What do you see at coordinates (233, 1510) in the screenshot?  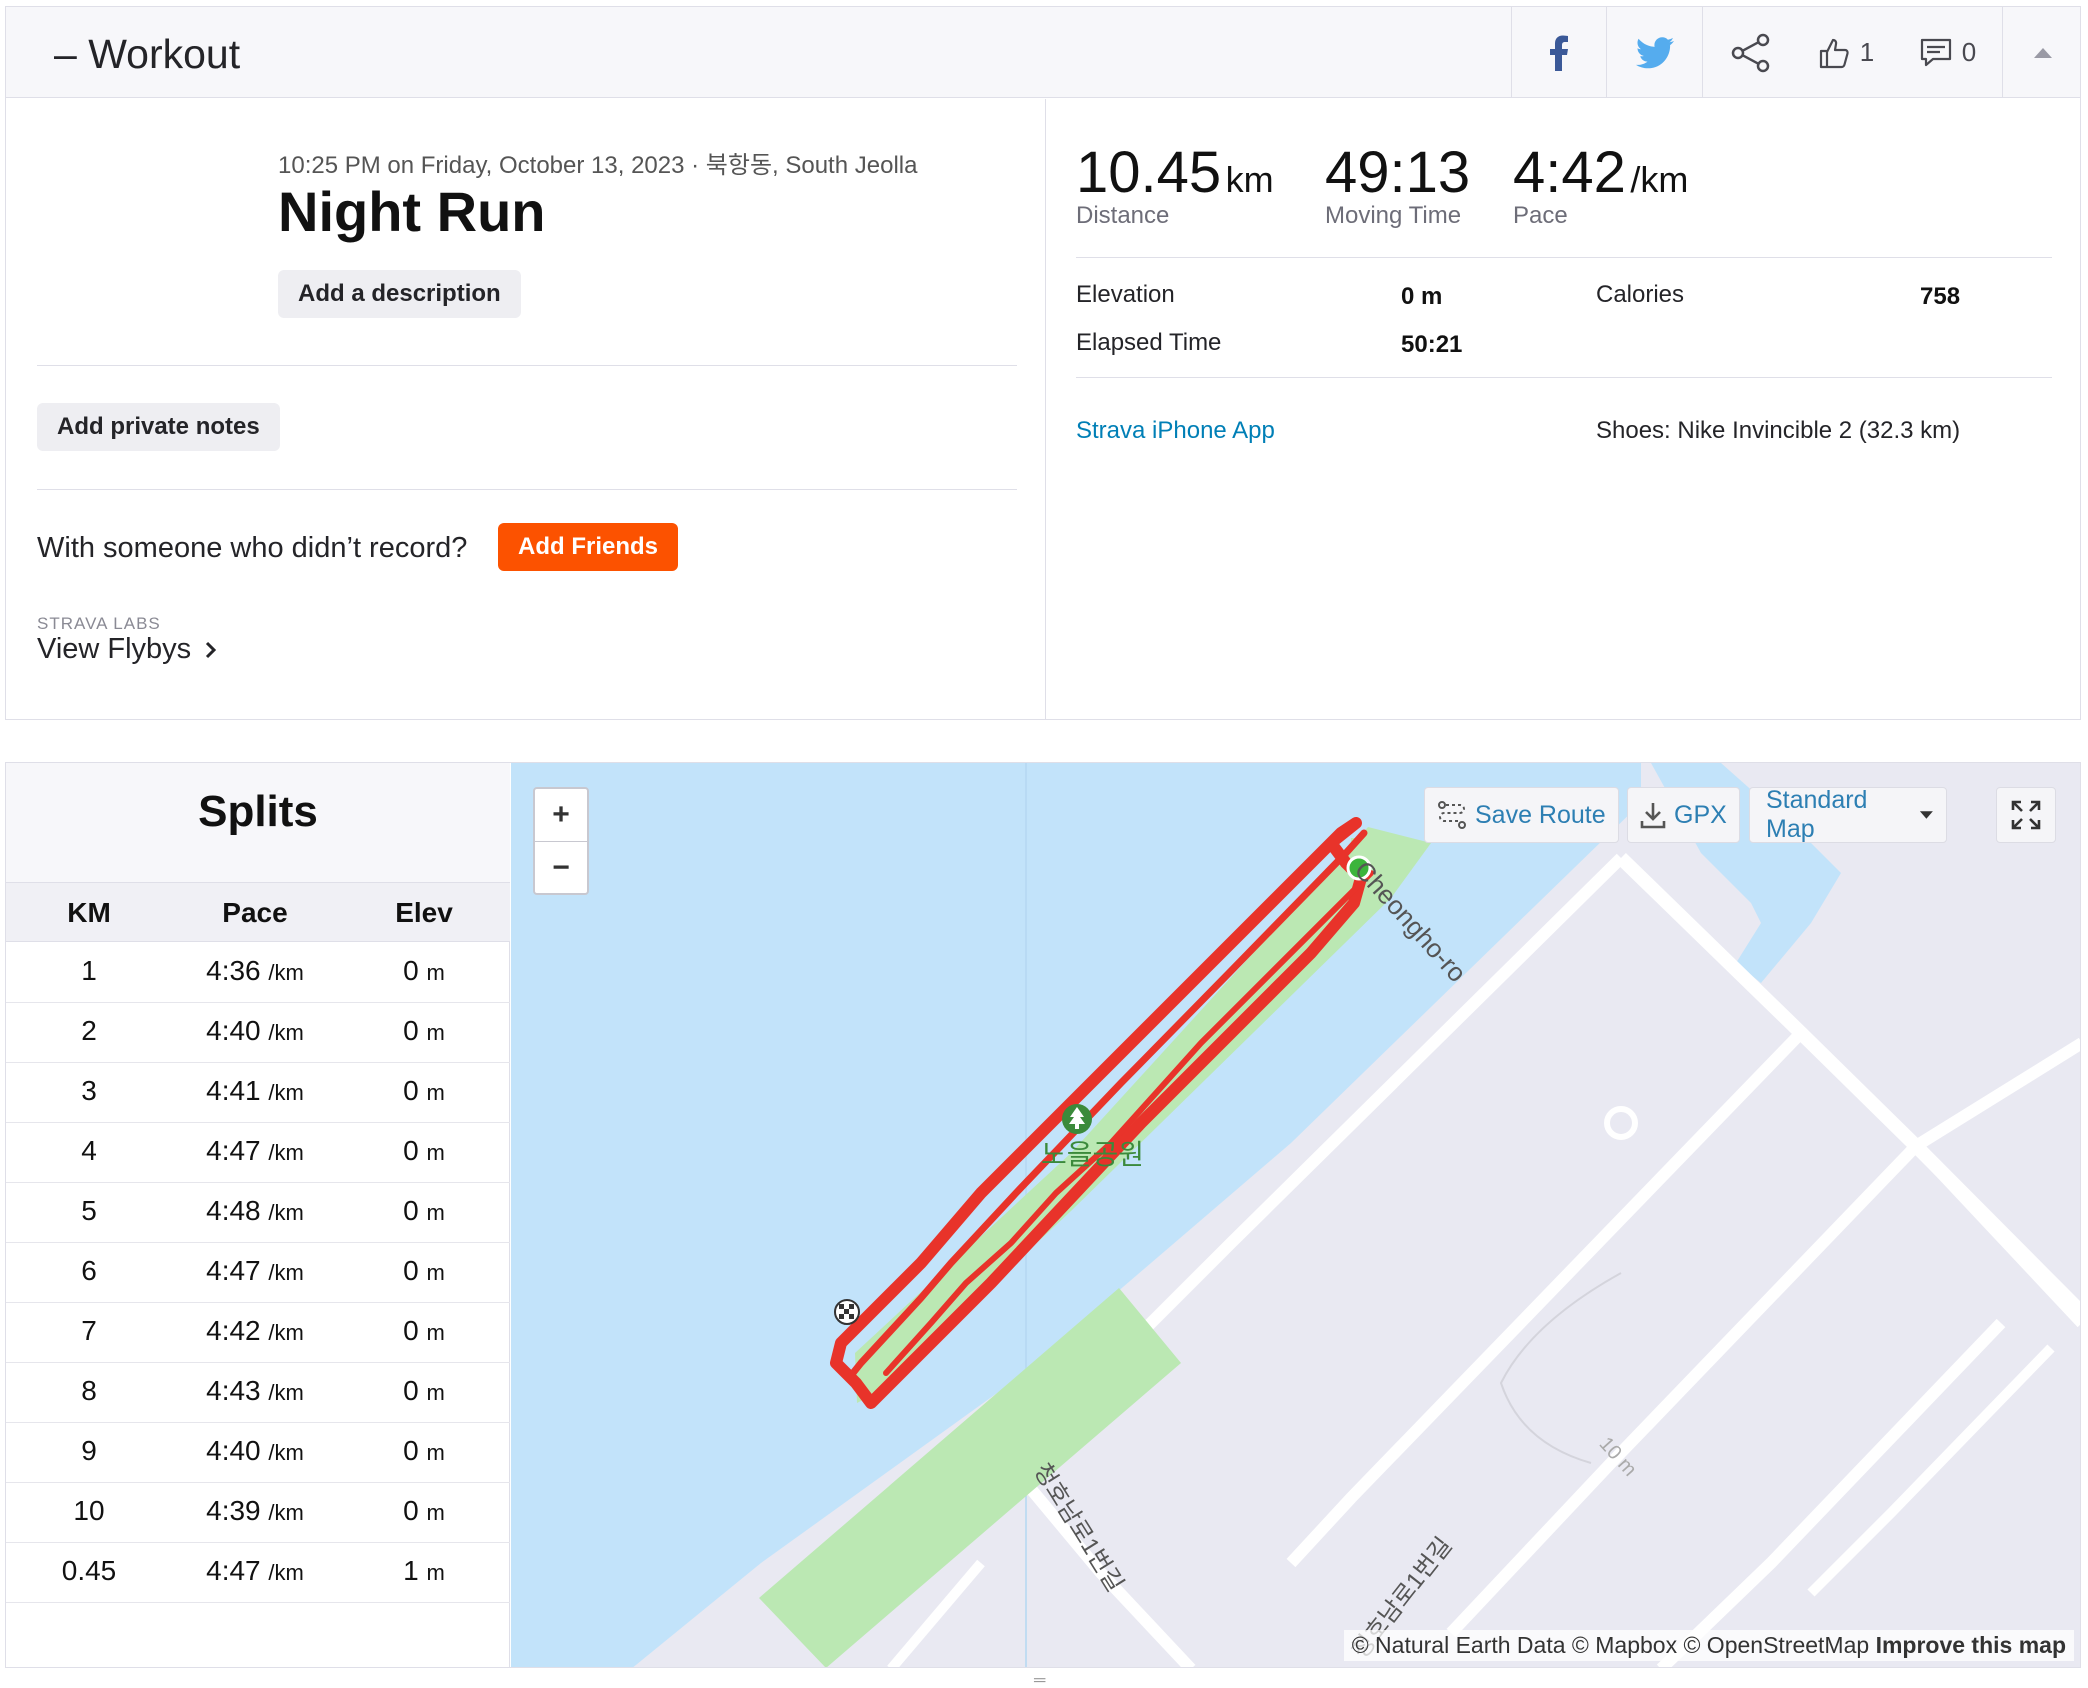 I see `split-pace-value: 4:39` at bounding box center [233, 1510].